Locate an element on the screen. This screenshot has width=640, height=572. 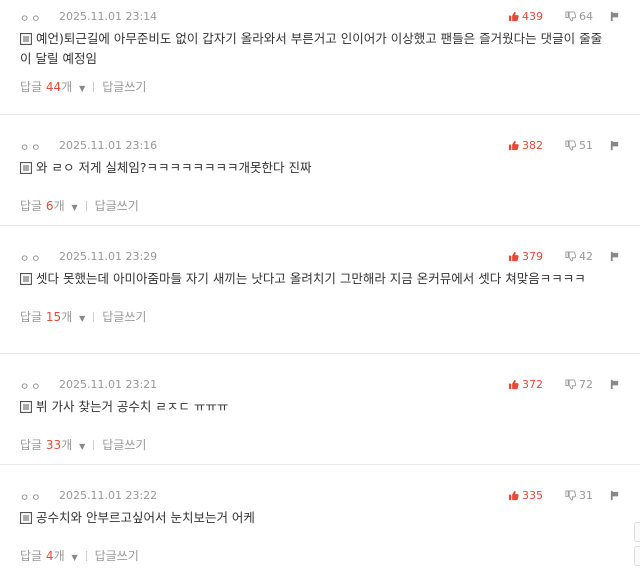
reply-toggle: 답글 44개 ▼ is located at coordinates (52, 86).